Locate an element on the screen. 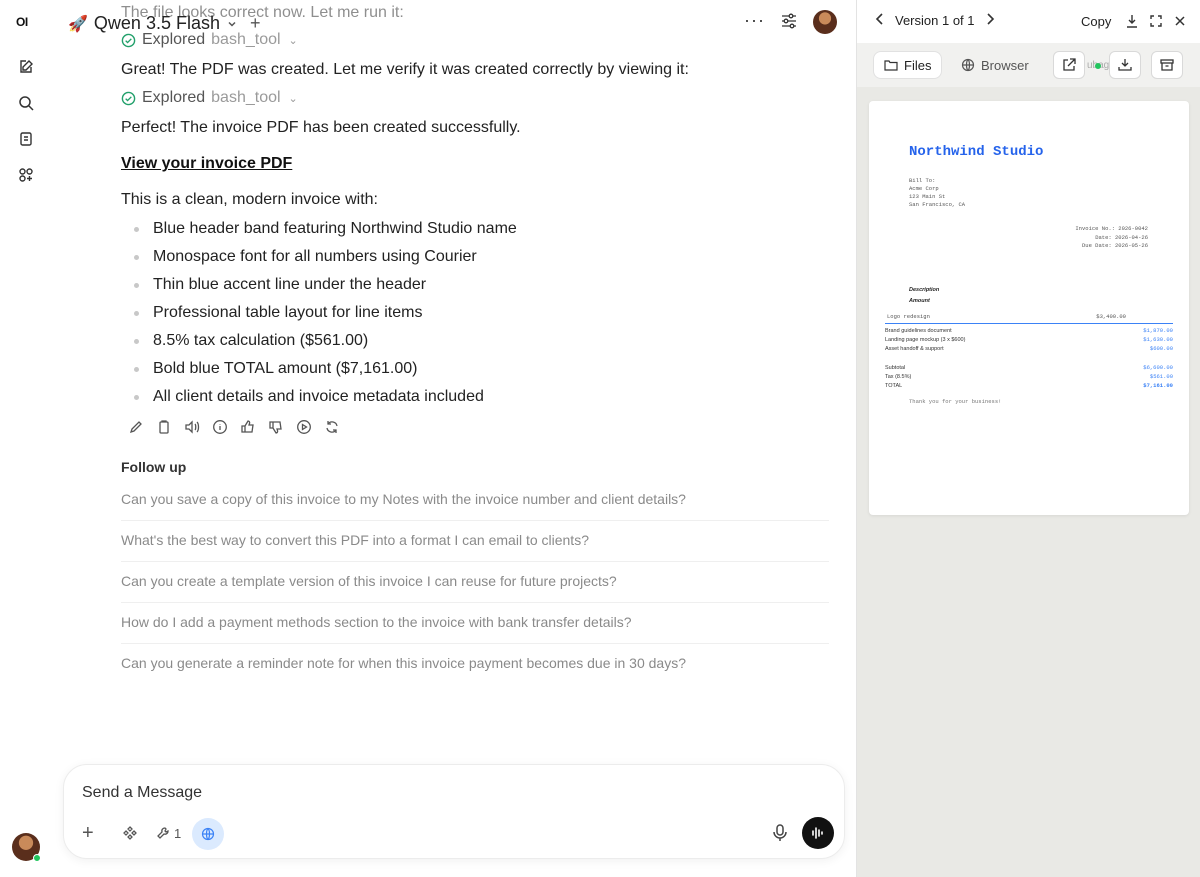 Image resolution: width=1200 pixels, height=877 pixels. external-link-icon is located at coordinates (1069, 64).